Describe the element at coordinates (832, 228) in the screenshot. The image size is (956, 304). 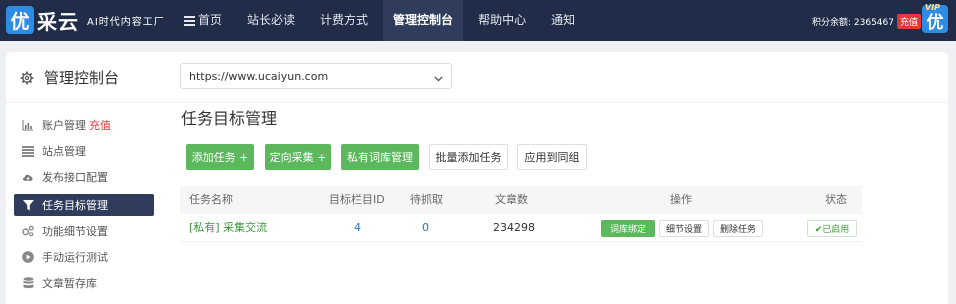
I see `status-badge: ✔已启用` at that location.